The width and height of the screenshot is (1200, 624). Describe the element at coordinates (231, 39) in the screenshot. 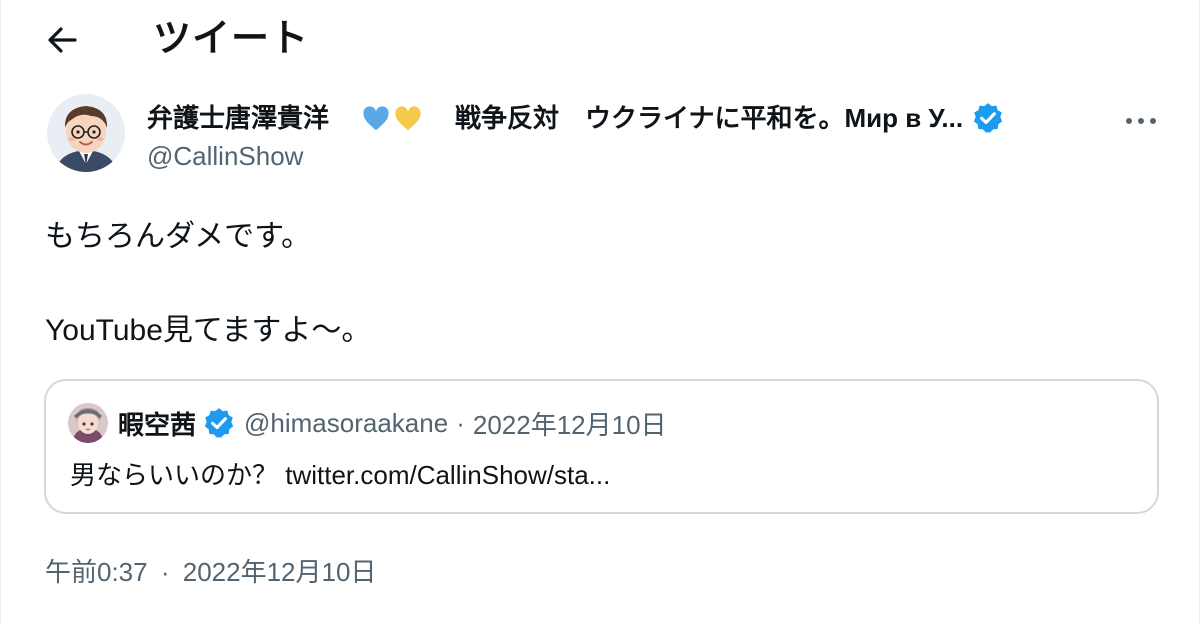

I see `page-title: ツイート` at that location.